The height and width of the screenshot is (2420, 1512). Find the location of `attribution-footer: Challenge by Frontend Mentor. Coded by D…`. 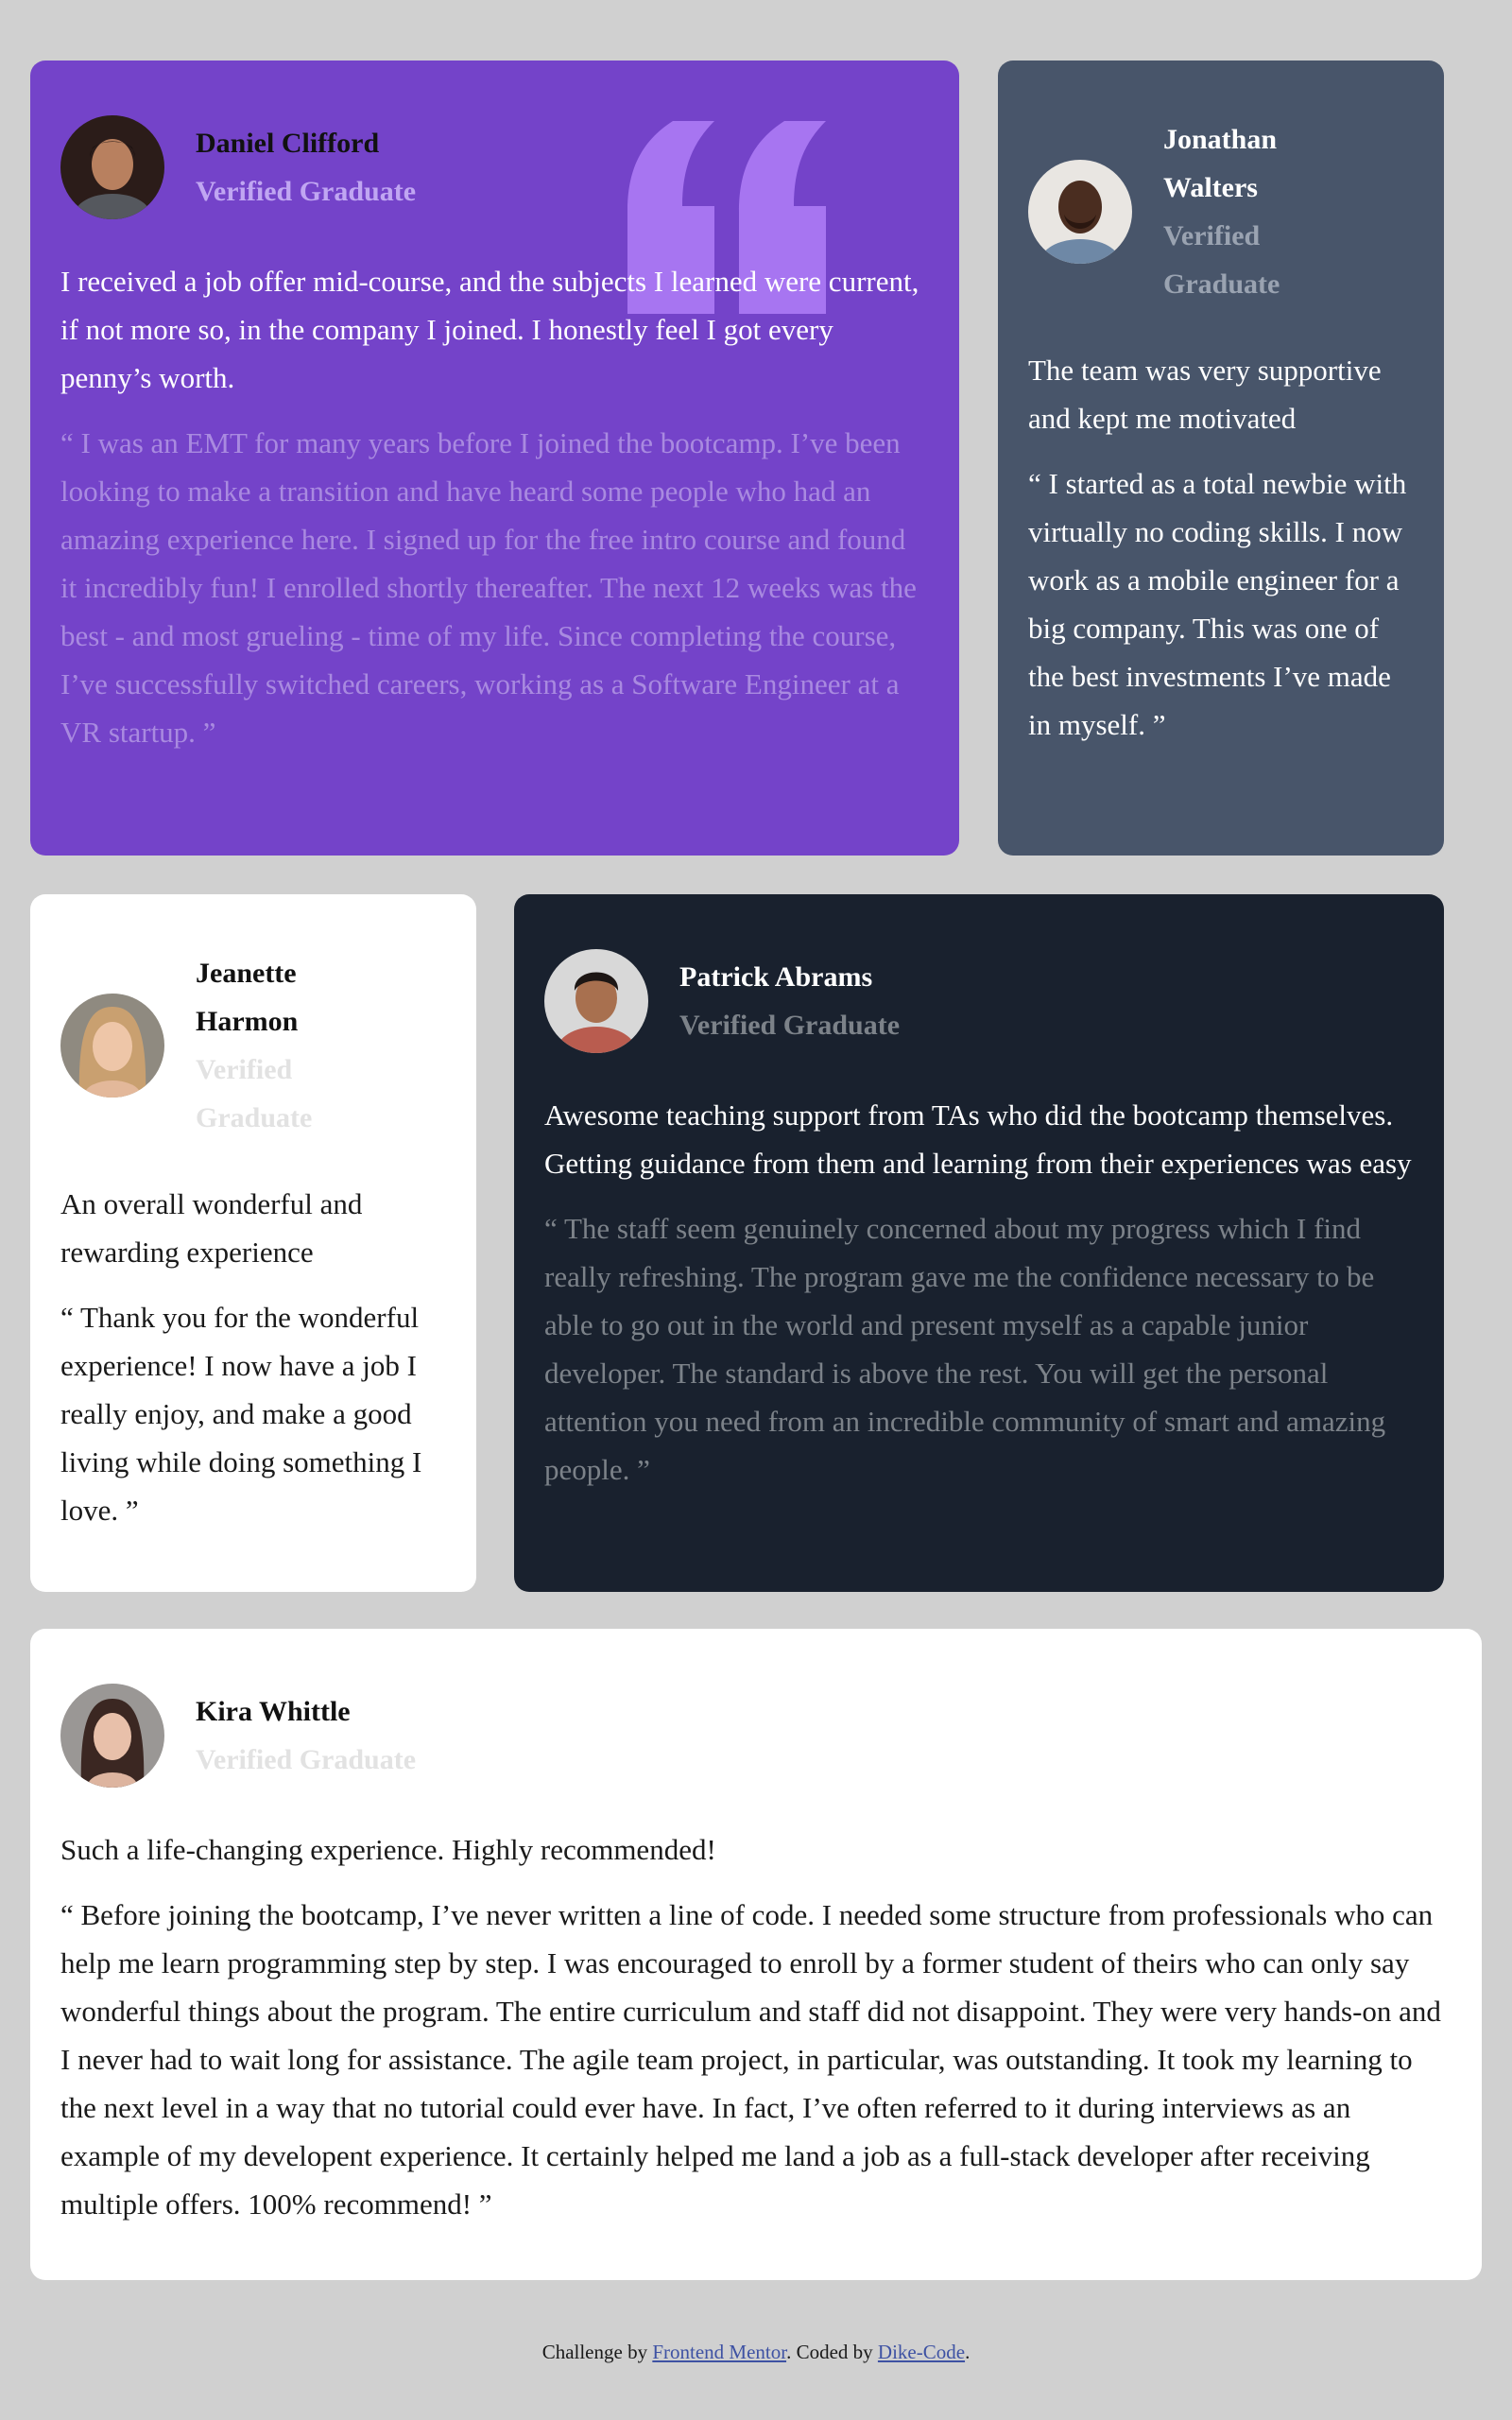

attribution-footer: Challenge by Frontend Mentor. Coded by D… is located at coordinates (756, 2352).